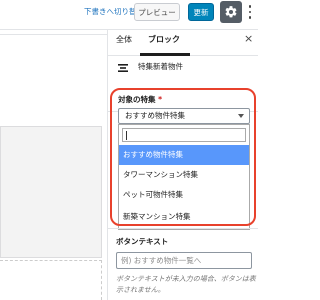 This screenshot has width=320, height=300. What do you see at coordinates (184, 217) in the screenshot?
I see `dropdown-option: 新築マンション特集` at bounding box center [184, 217].